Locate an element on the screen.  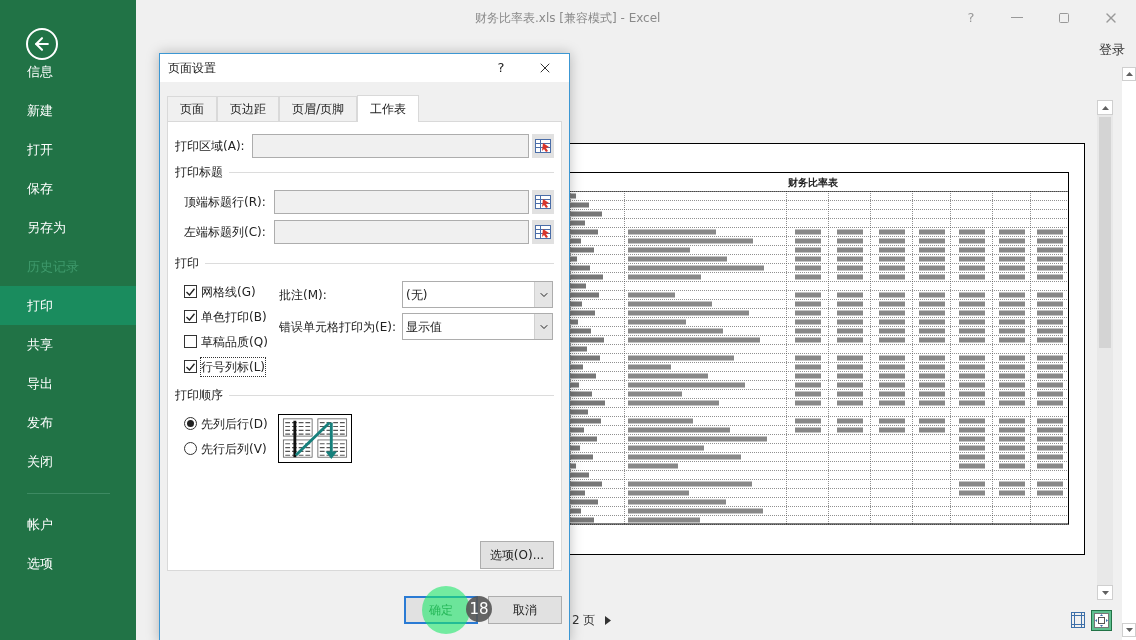
field-label: 错误单元格打印为(E): is located at coordinates (338, 327).